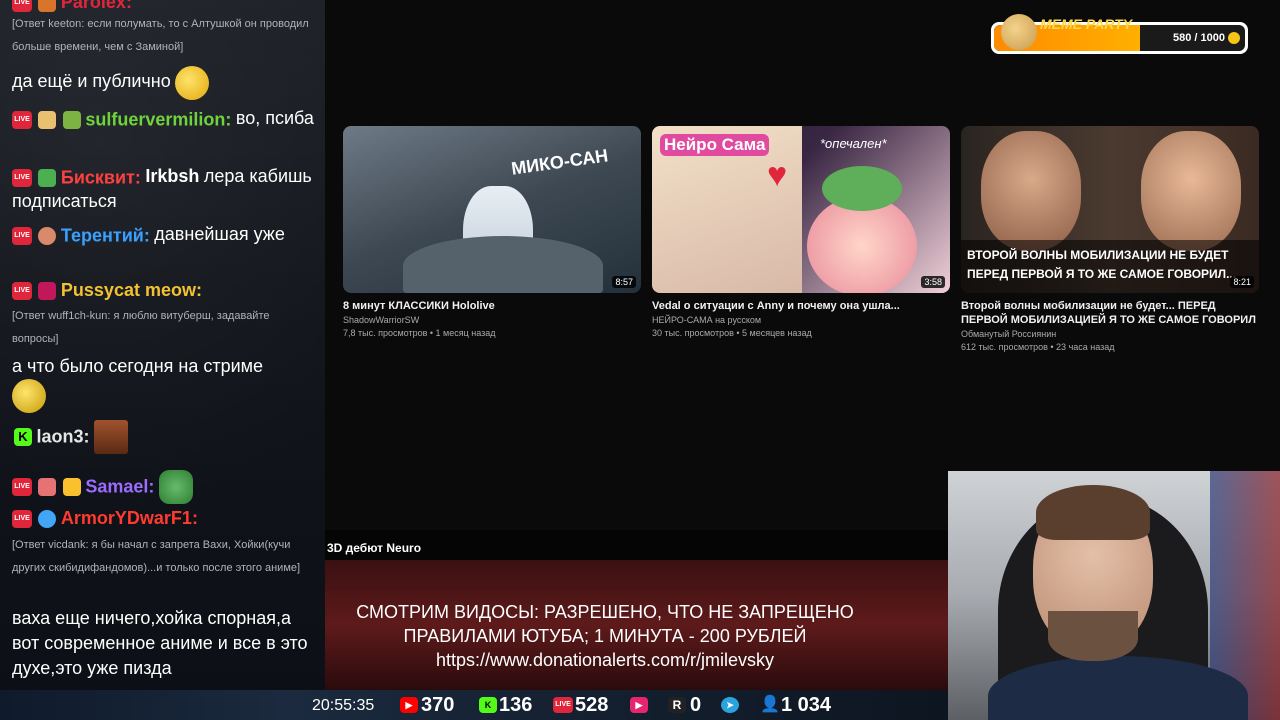 Image resolution: width=1280 pixels, height=720 pixels. I want to click on chat-nick: laon3:, so click(63, 436).